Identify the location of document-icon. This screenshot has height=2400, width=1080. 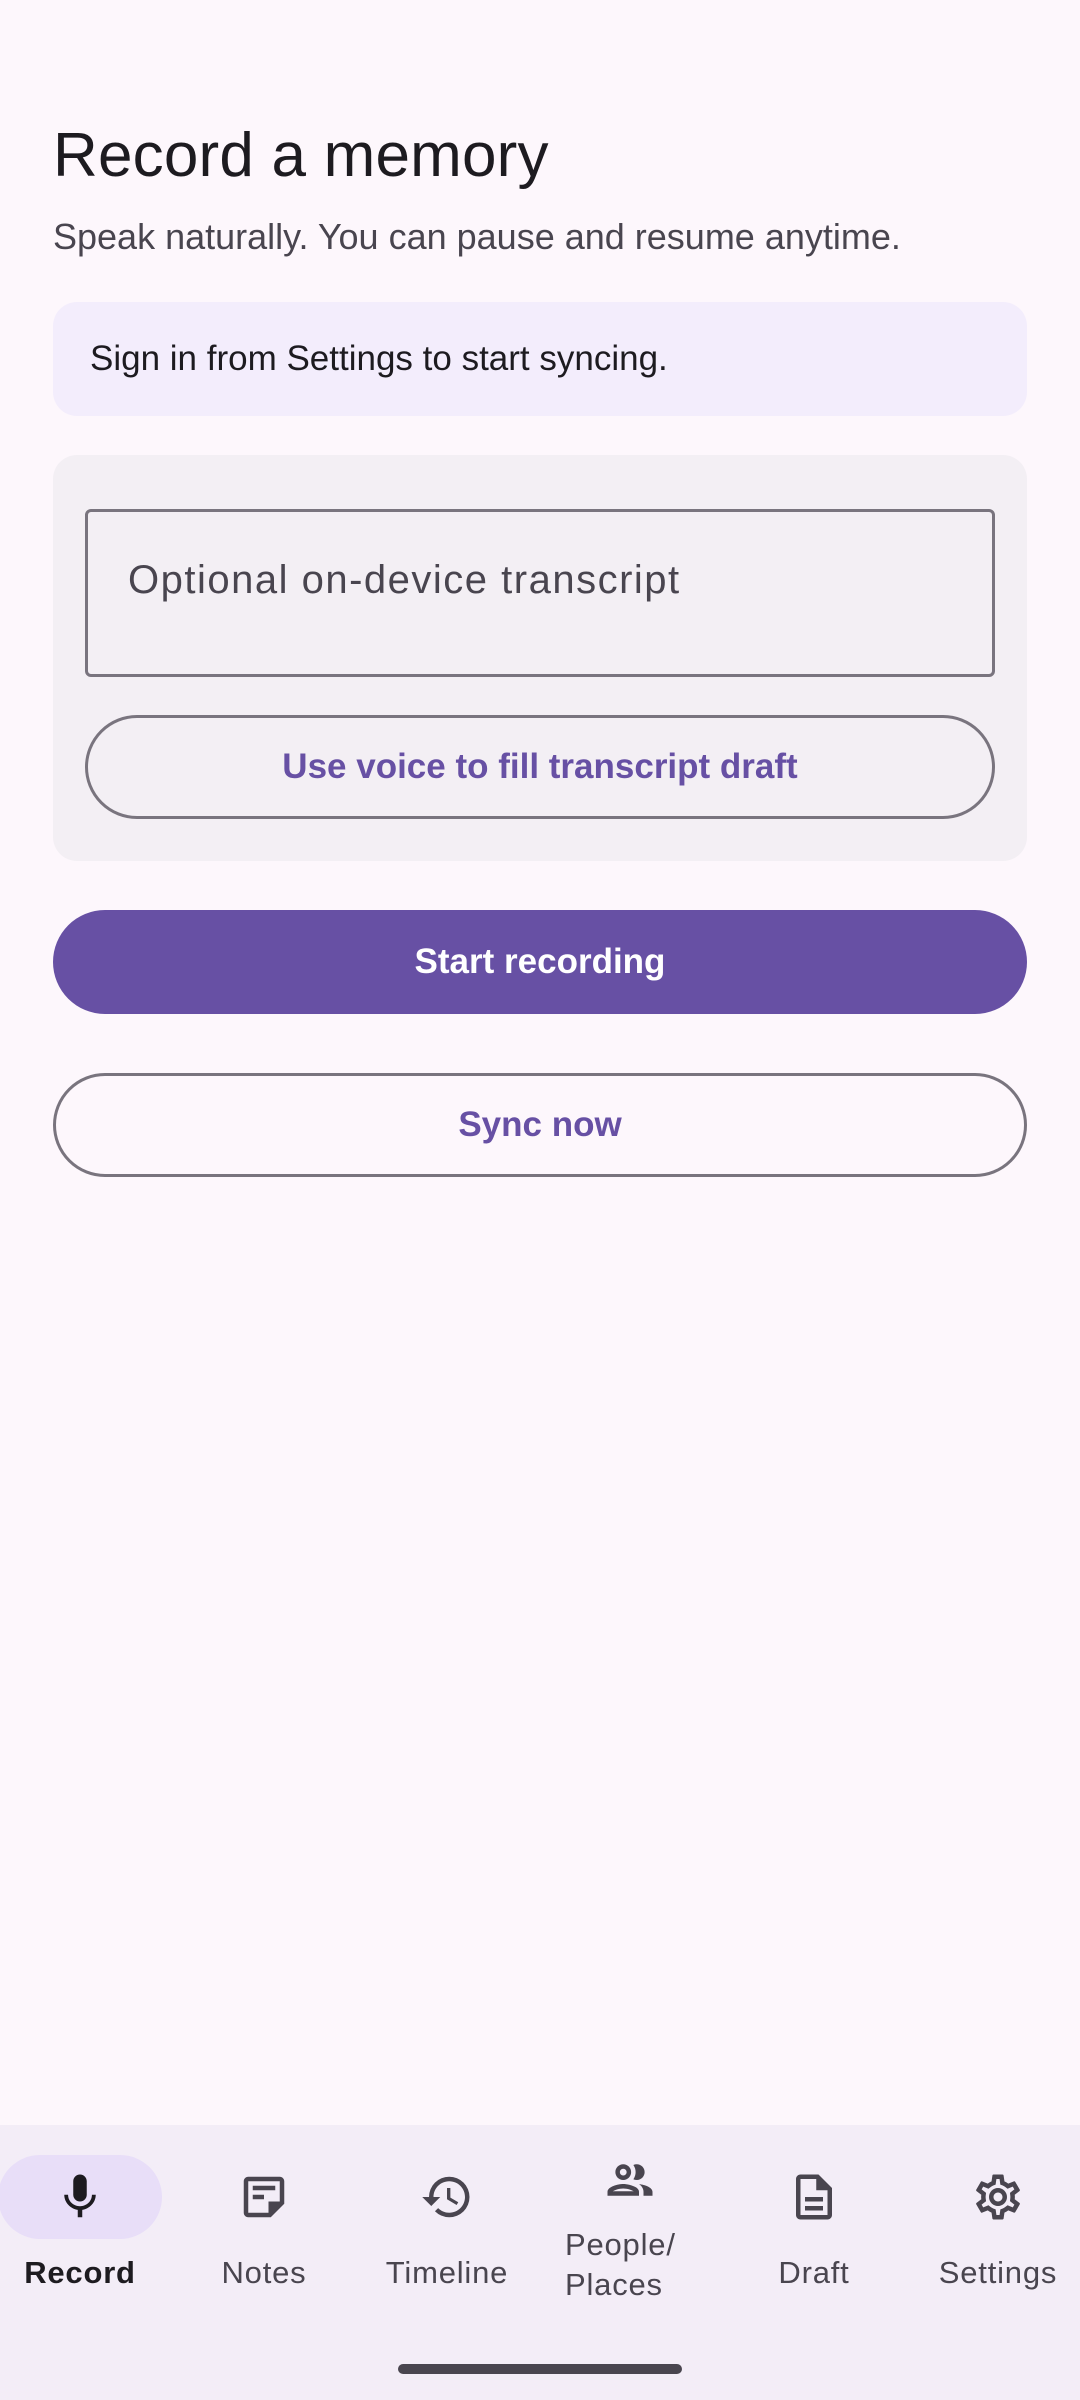
(814, 2197).